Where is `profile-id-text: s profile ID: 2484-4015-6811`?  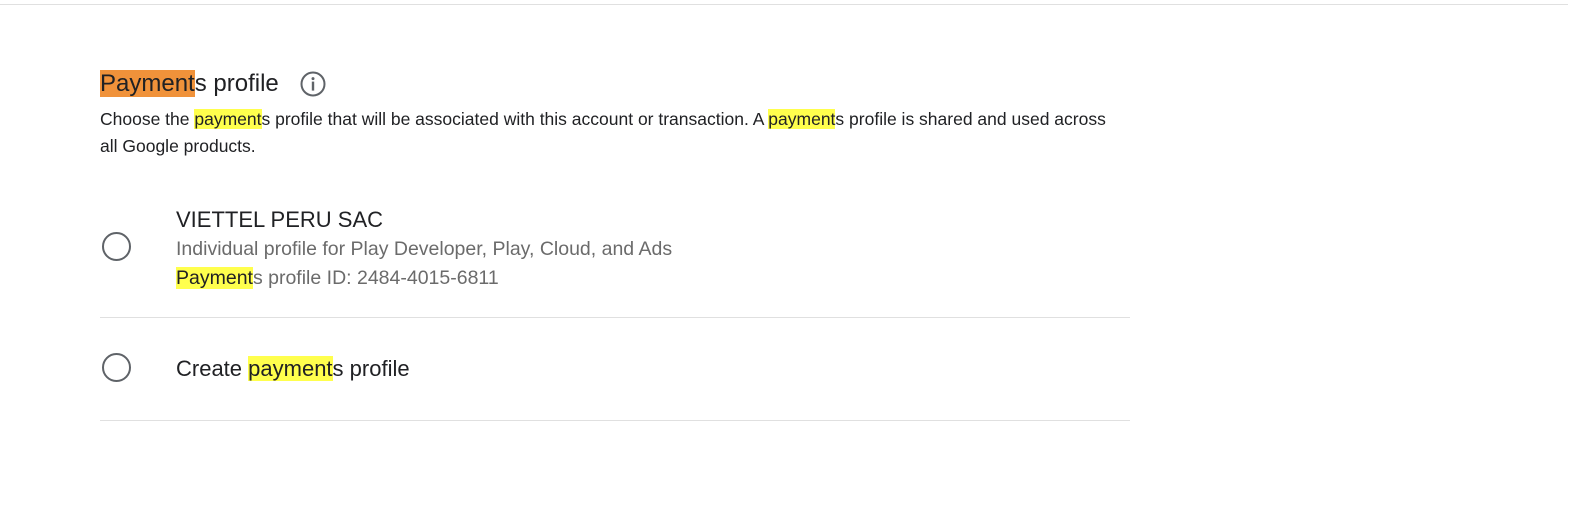
profile-id-text: s profile ID: 2484-4015-6811 is located at coordinates (375, 278).